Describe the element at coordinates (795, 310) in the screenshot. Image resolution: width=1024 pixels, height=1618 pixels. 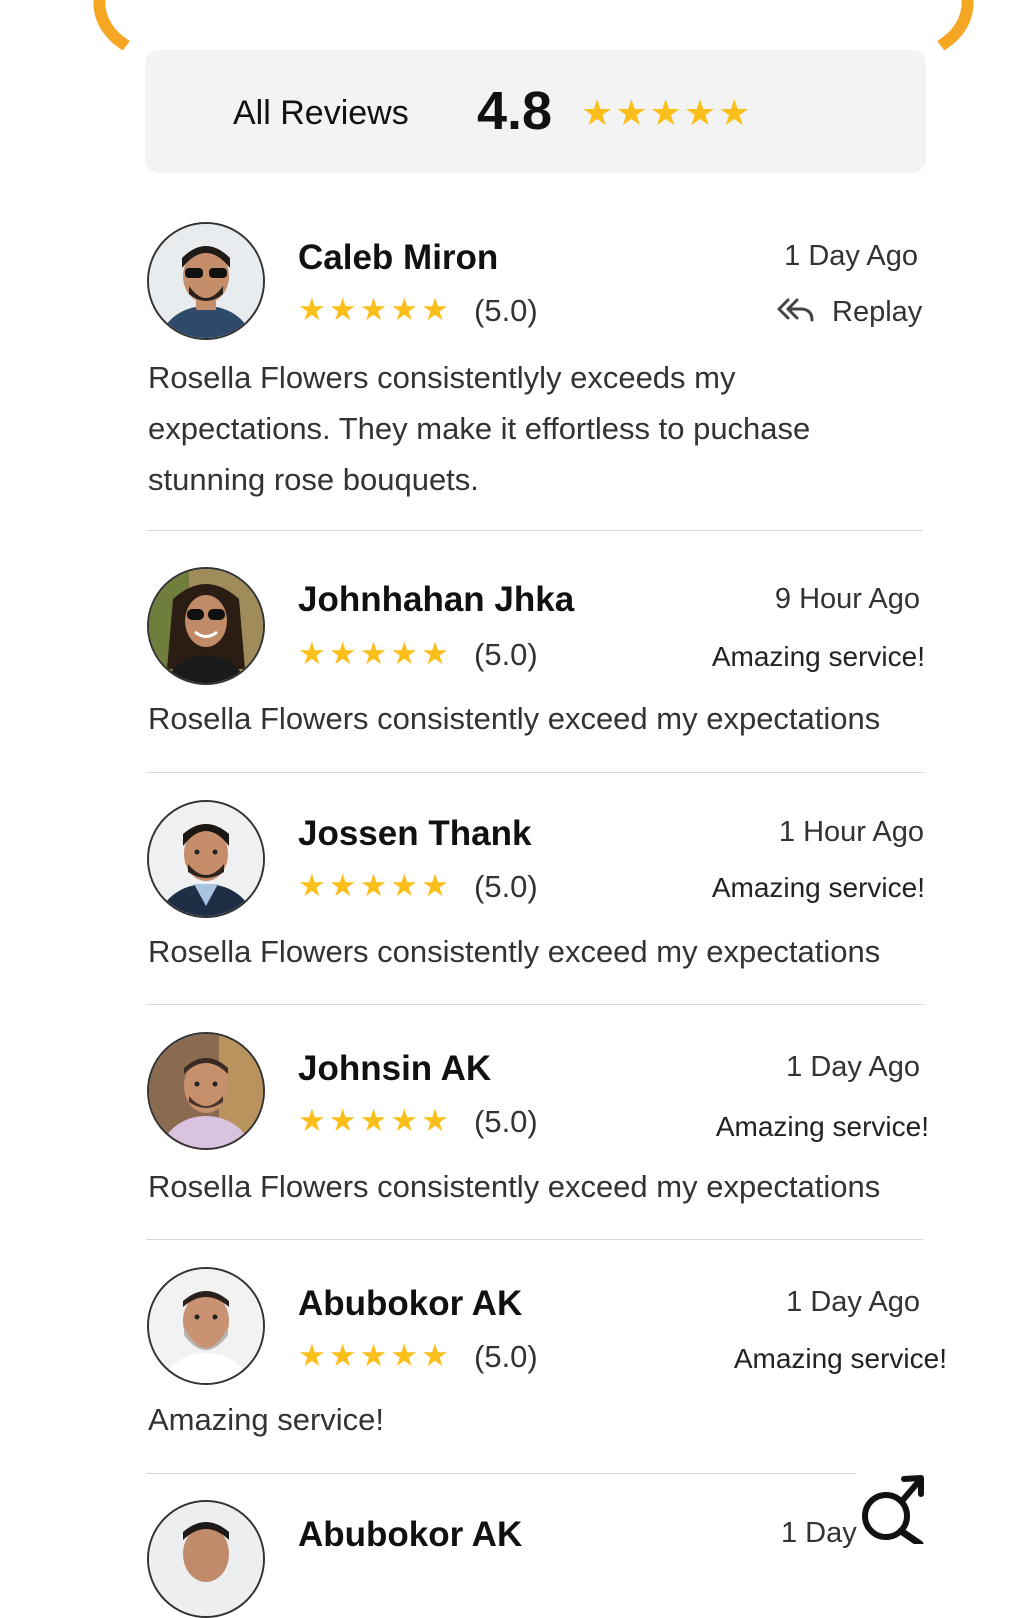
I see `reply-all-icon` at that location.